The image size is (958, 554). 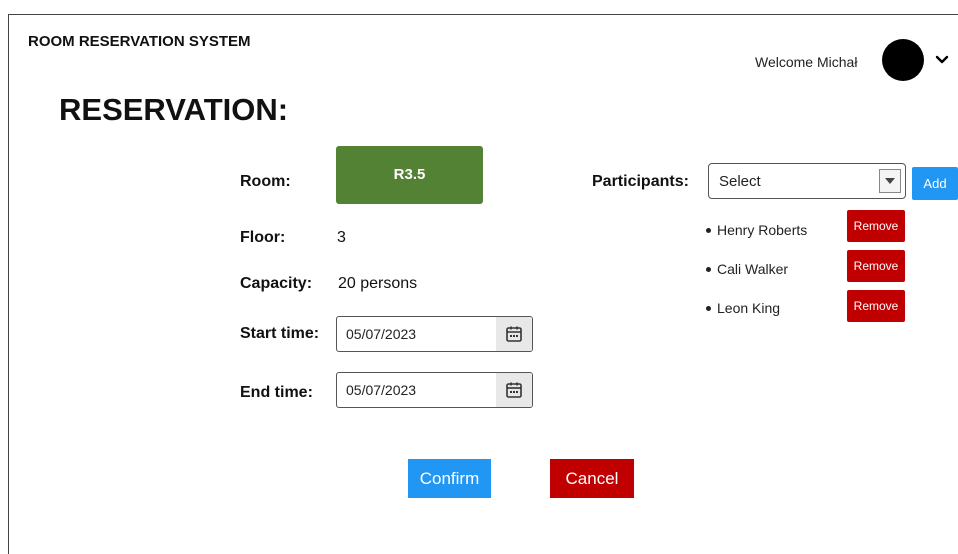 What do you see at coordinates (434, 334) in the screenshot?
I see `start-time-input: 05/07/2023` at bounding box center [434, 334].